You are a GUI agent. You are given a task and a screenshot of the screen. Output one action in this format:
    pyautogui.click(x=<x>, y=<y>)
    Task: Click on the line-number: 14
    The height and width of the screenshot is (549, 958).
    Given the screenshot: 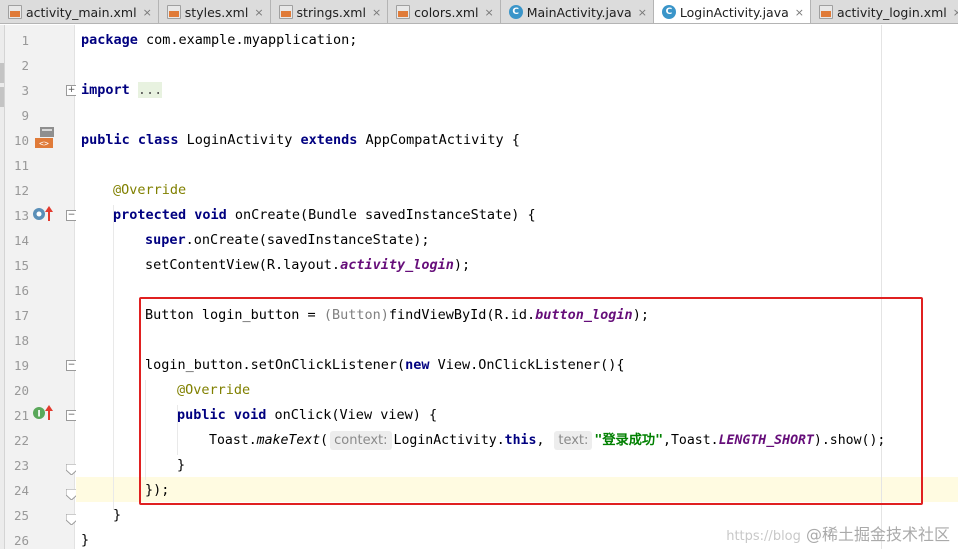 What is the action you would take?
    pyautogui.click(x=18, y=240)
    